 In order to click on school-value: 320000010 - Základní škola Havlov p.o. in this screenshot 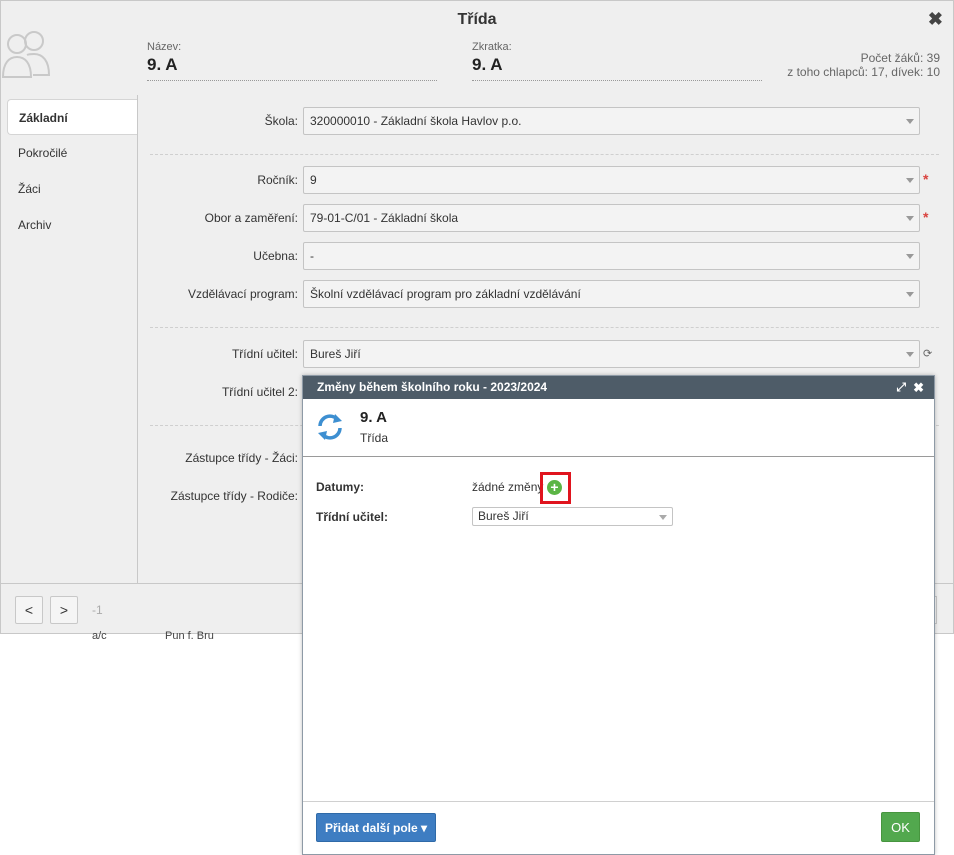, I will do `click(416, 121)`.